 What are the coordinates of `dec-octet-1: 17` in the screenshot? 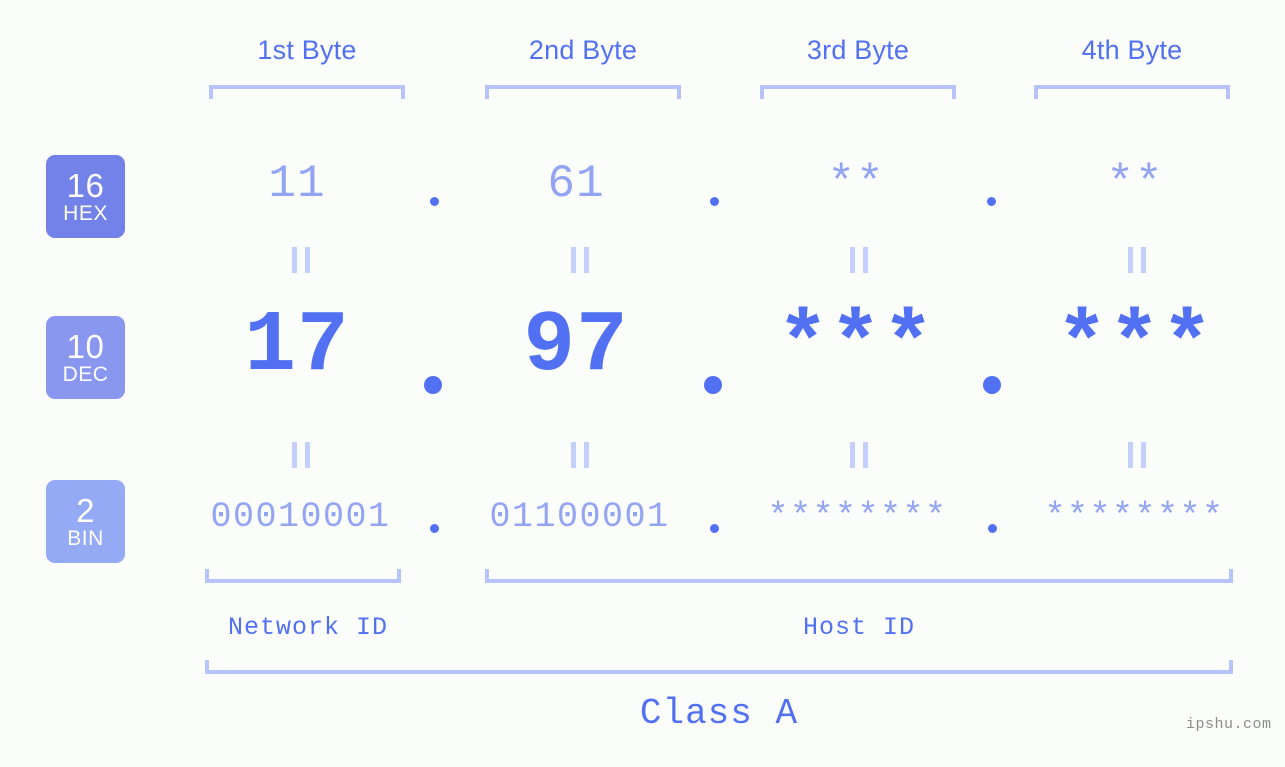 It's located at (297, 346).